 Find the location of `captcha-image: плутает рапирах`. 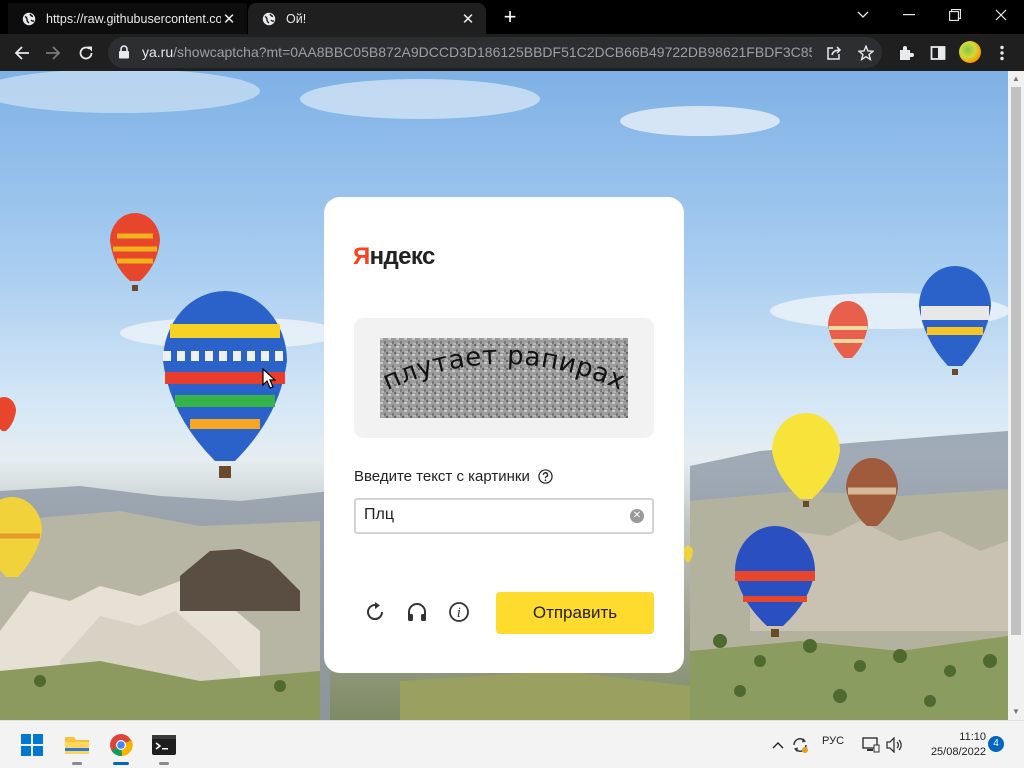

captcha-image: плутает рапирах is located at coordinates (504, 378).